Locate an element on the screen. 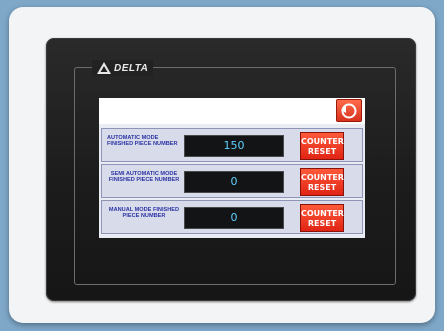 This screenshot has width=444, height=331. delta-triangle-icon is located at coordinates (104, 68).